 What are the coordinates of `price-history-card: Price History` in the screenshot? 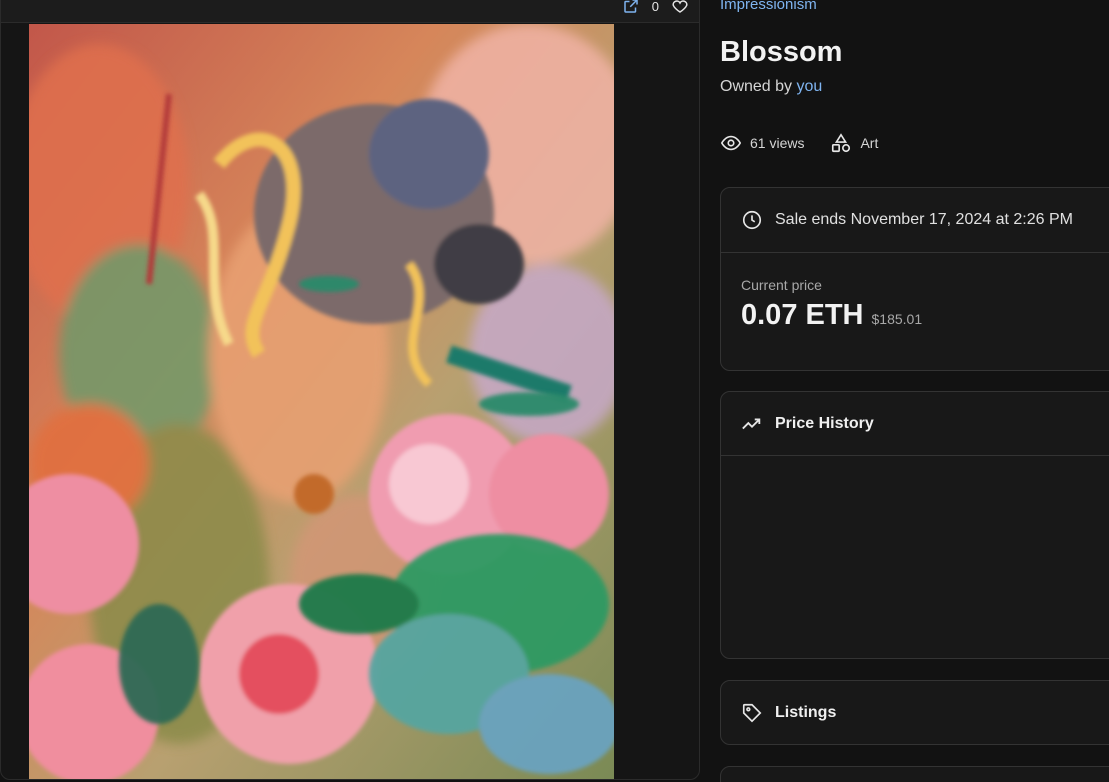 It's located at (914, 525).